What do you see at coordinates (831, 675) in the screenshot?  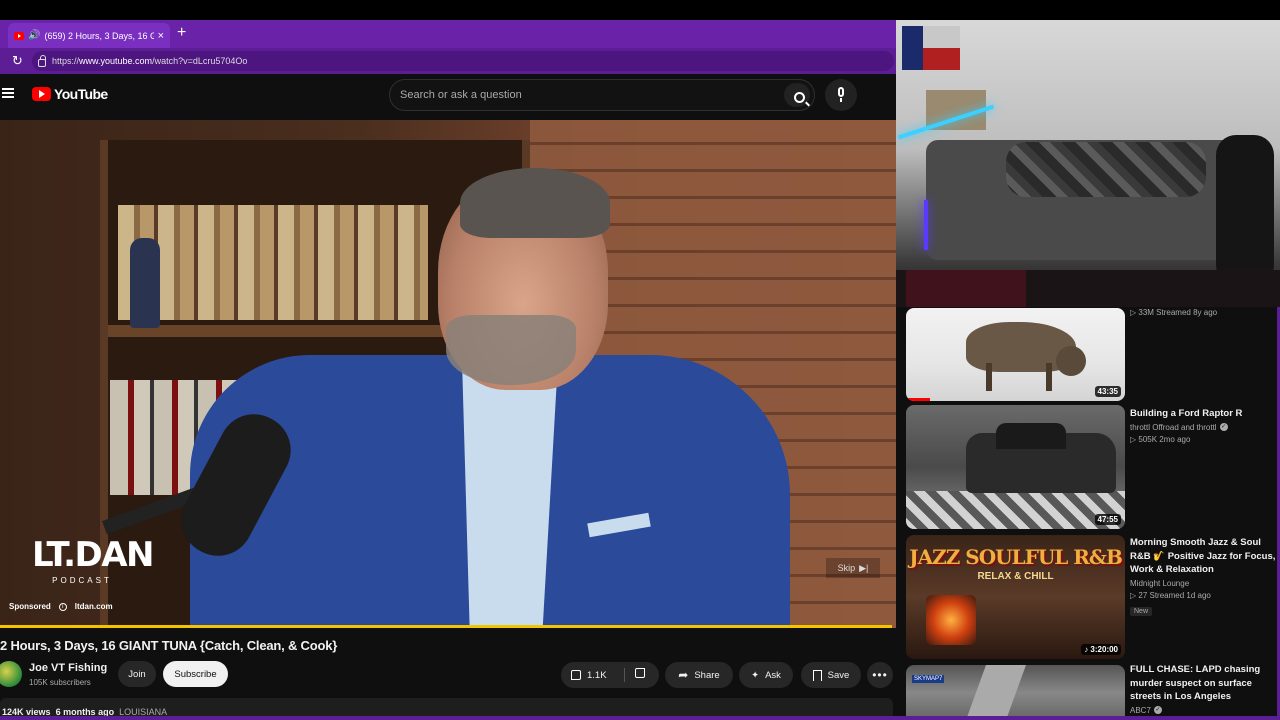 I see `save-button: Save` at bounding box center [831, 675].